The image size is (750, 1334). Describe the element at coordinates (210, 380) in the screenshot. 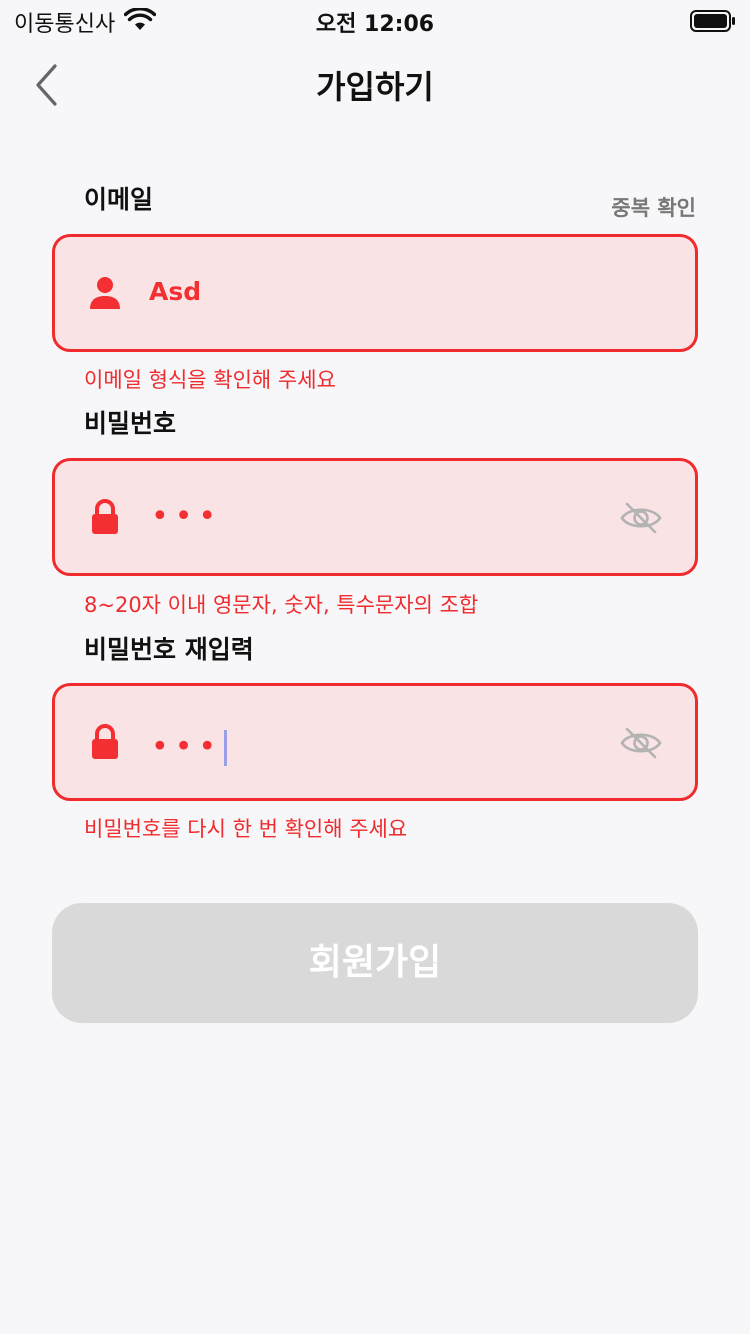

I see `email-error: 이메일 형식을 확인해 주세요` at that location.